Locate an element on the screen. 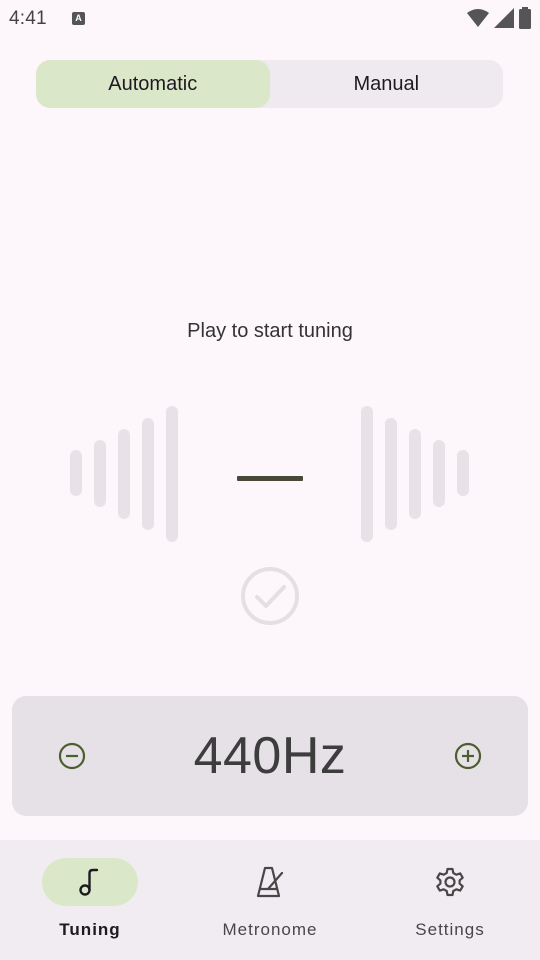 The height and width of the screenshot is (960, 540). gear-icon is located at coordinates (450, 882).